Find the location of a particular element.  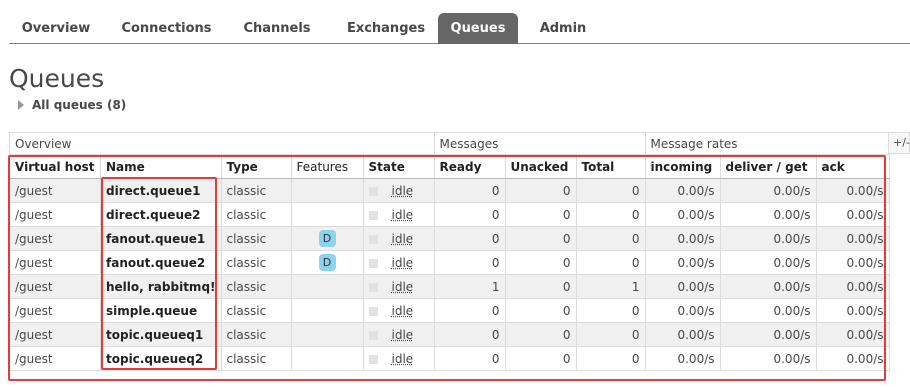

expand-triangle-icon is located at coordinates (21, 105).